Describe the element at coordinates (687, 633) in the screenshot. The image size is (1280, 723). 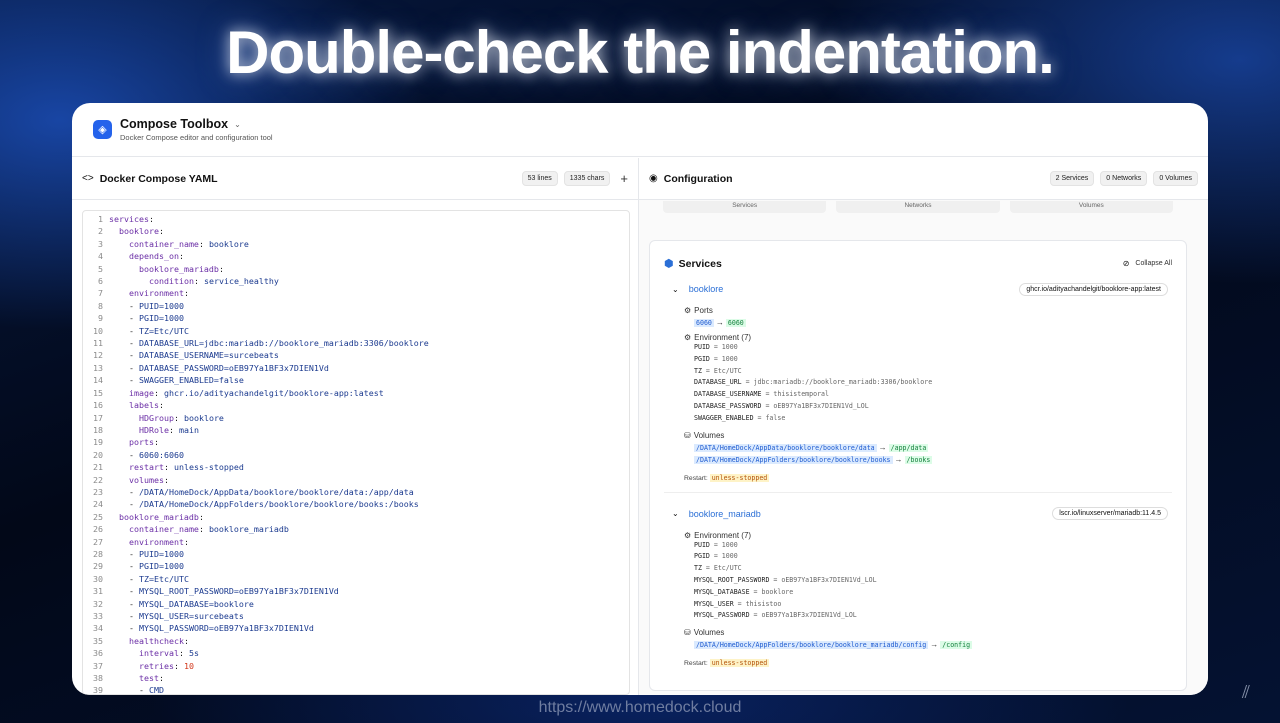
I see `disk-icon: ⛁` at that location.